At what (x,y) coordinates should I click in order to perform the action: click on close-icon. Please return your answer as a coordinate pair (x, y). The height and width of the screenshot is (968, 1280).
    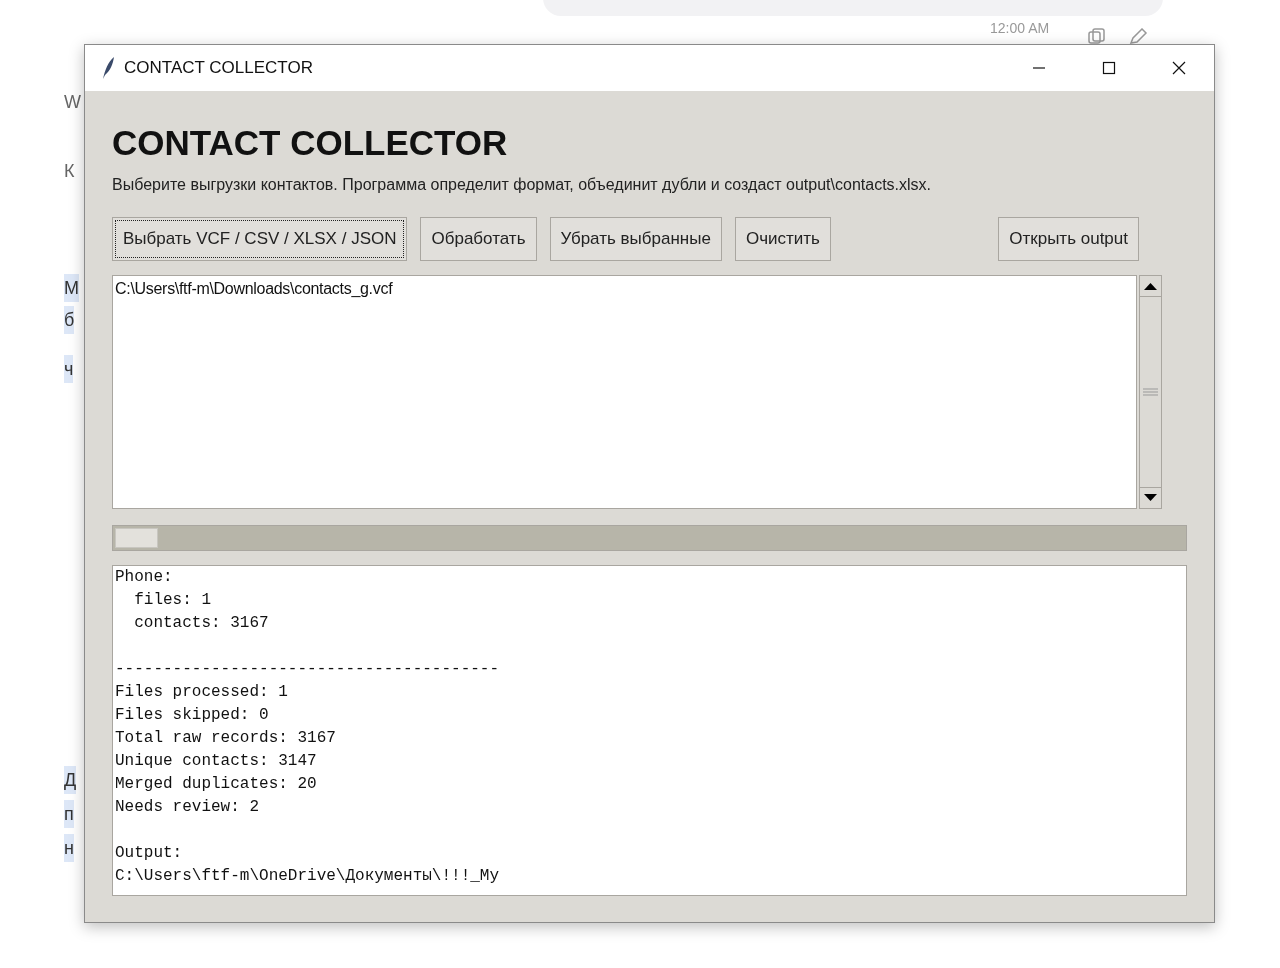
    Looking at the image, I should click on (1179, 68).